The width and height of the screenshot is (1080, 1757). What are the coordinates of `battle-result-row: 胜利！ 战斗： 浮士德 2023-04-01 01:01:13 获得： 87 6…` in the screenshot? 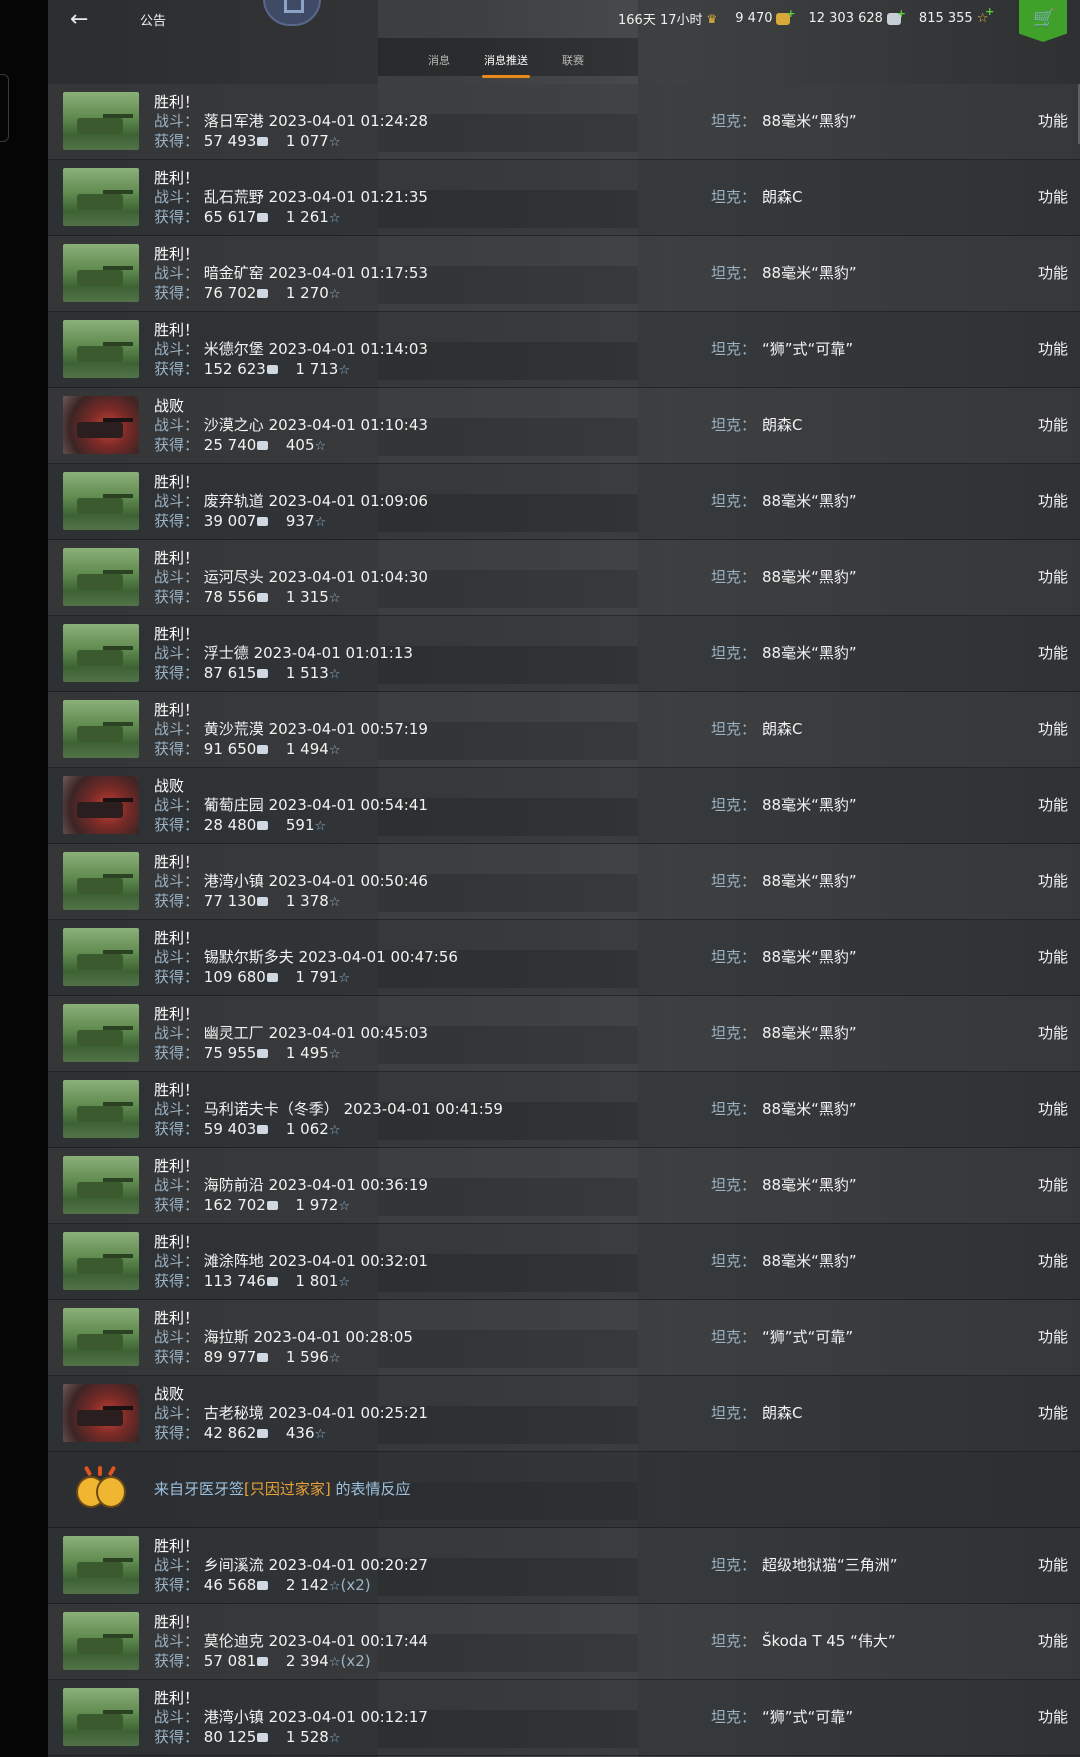 It's located at (564, 654).